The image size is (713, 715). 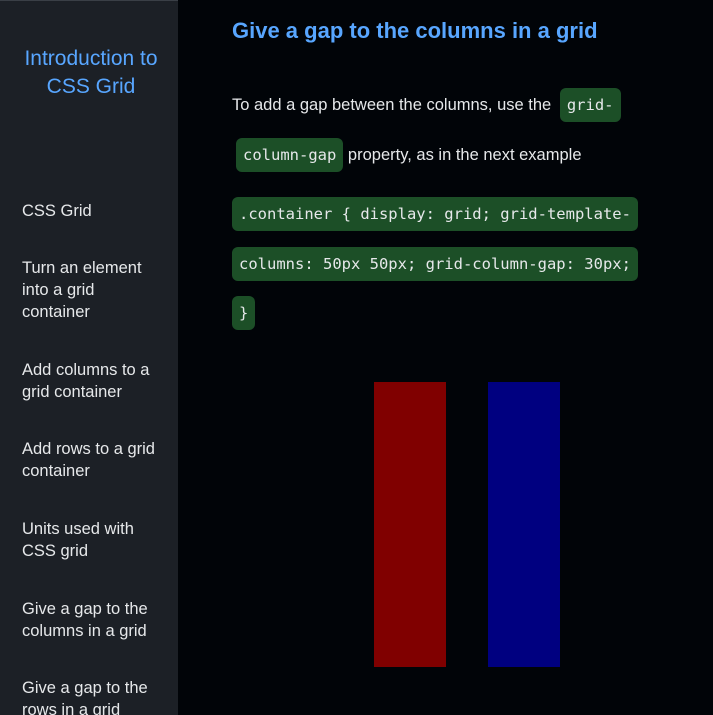 I want to click on sidebar-item-units: Units used with CSS grid, so click(x=92, y=540).